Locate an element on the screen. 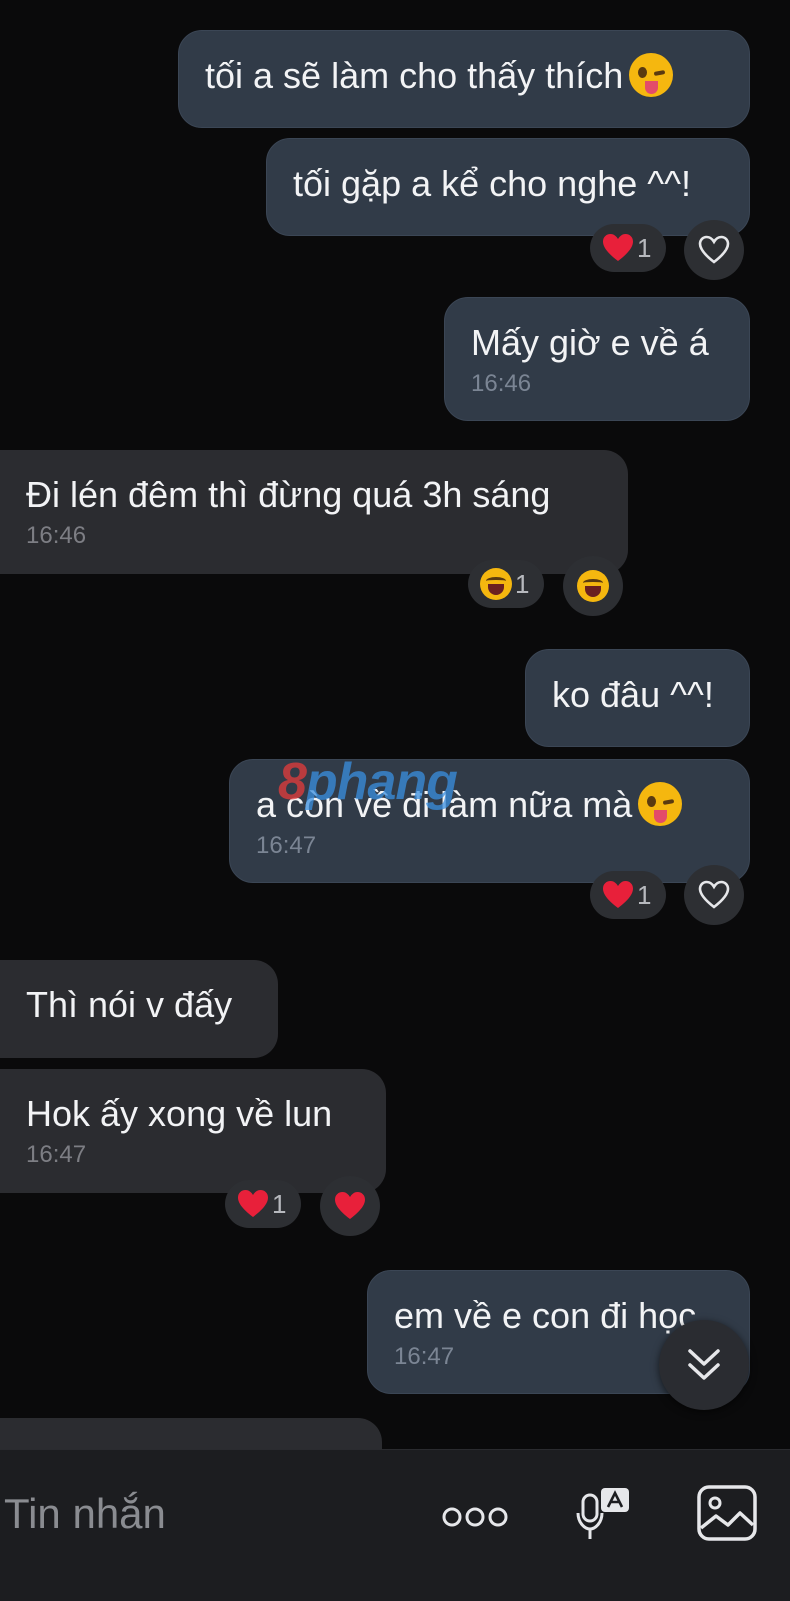 The width and height of the screenshot is (790, 1601). message-bubble-incoming: Đi lén đêm thì đừng quá 3h sáng 16:46 is located at coordinates (314, 512).